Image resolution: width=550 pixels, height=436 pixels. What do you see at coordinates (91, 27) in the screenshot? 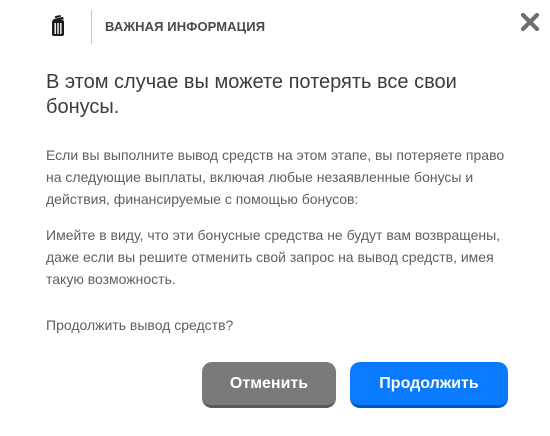
I see `header-divider` at bounding box center [91, 27].